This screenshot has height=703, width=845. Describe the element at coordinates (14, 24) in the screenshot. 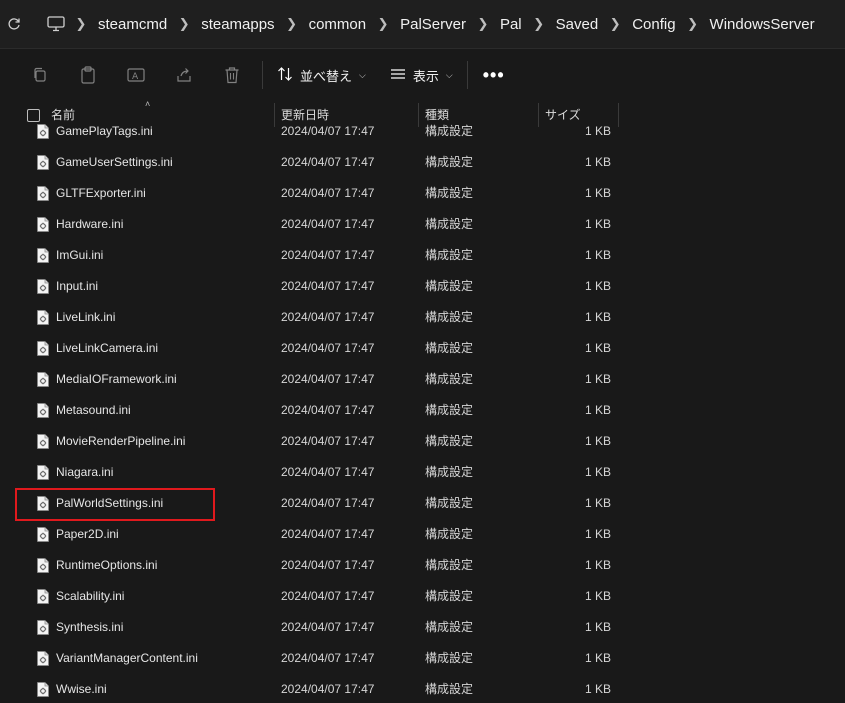

I see `refresh-icon` at that location.